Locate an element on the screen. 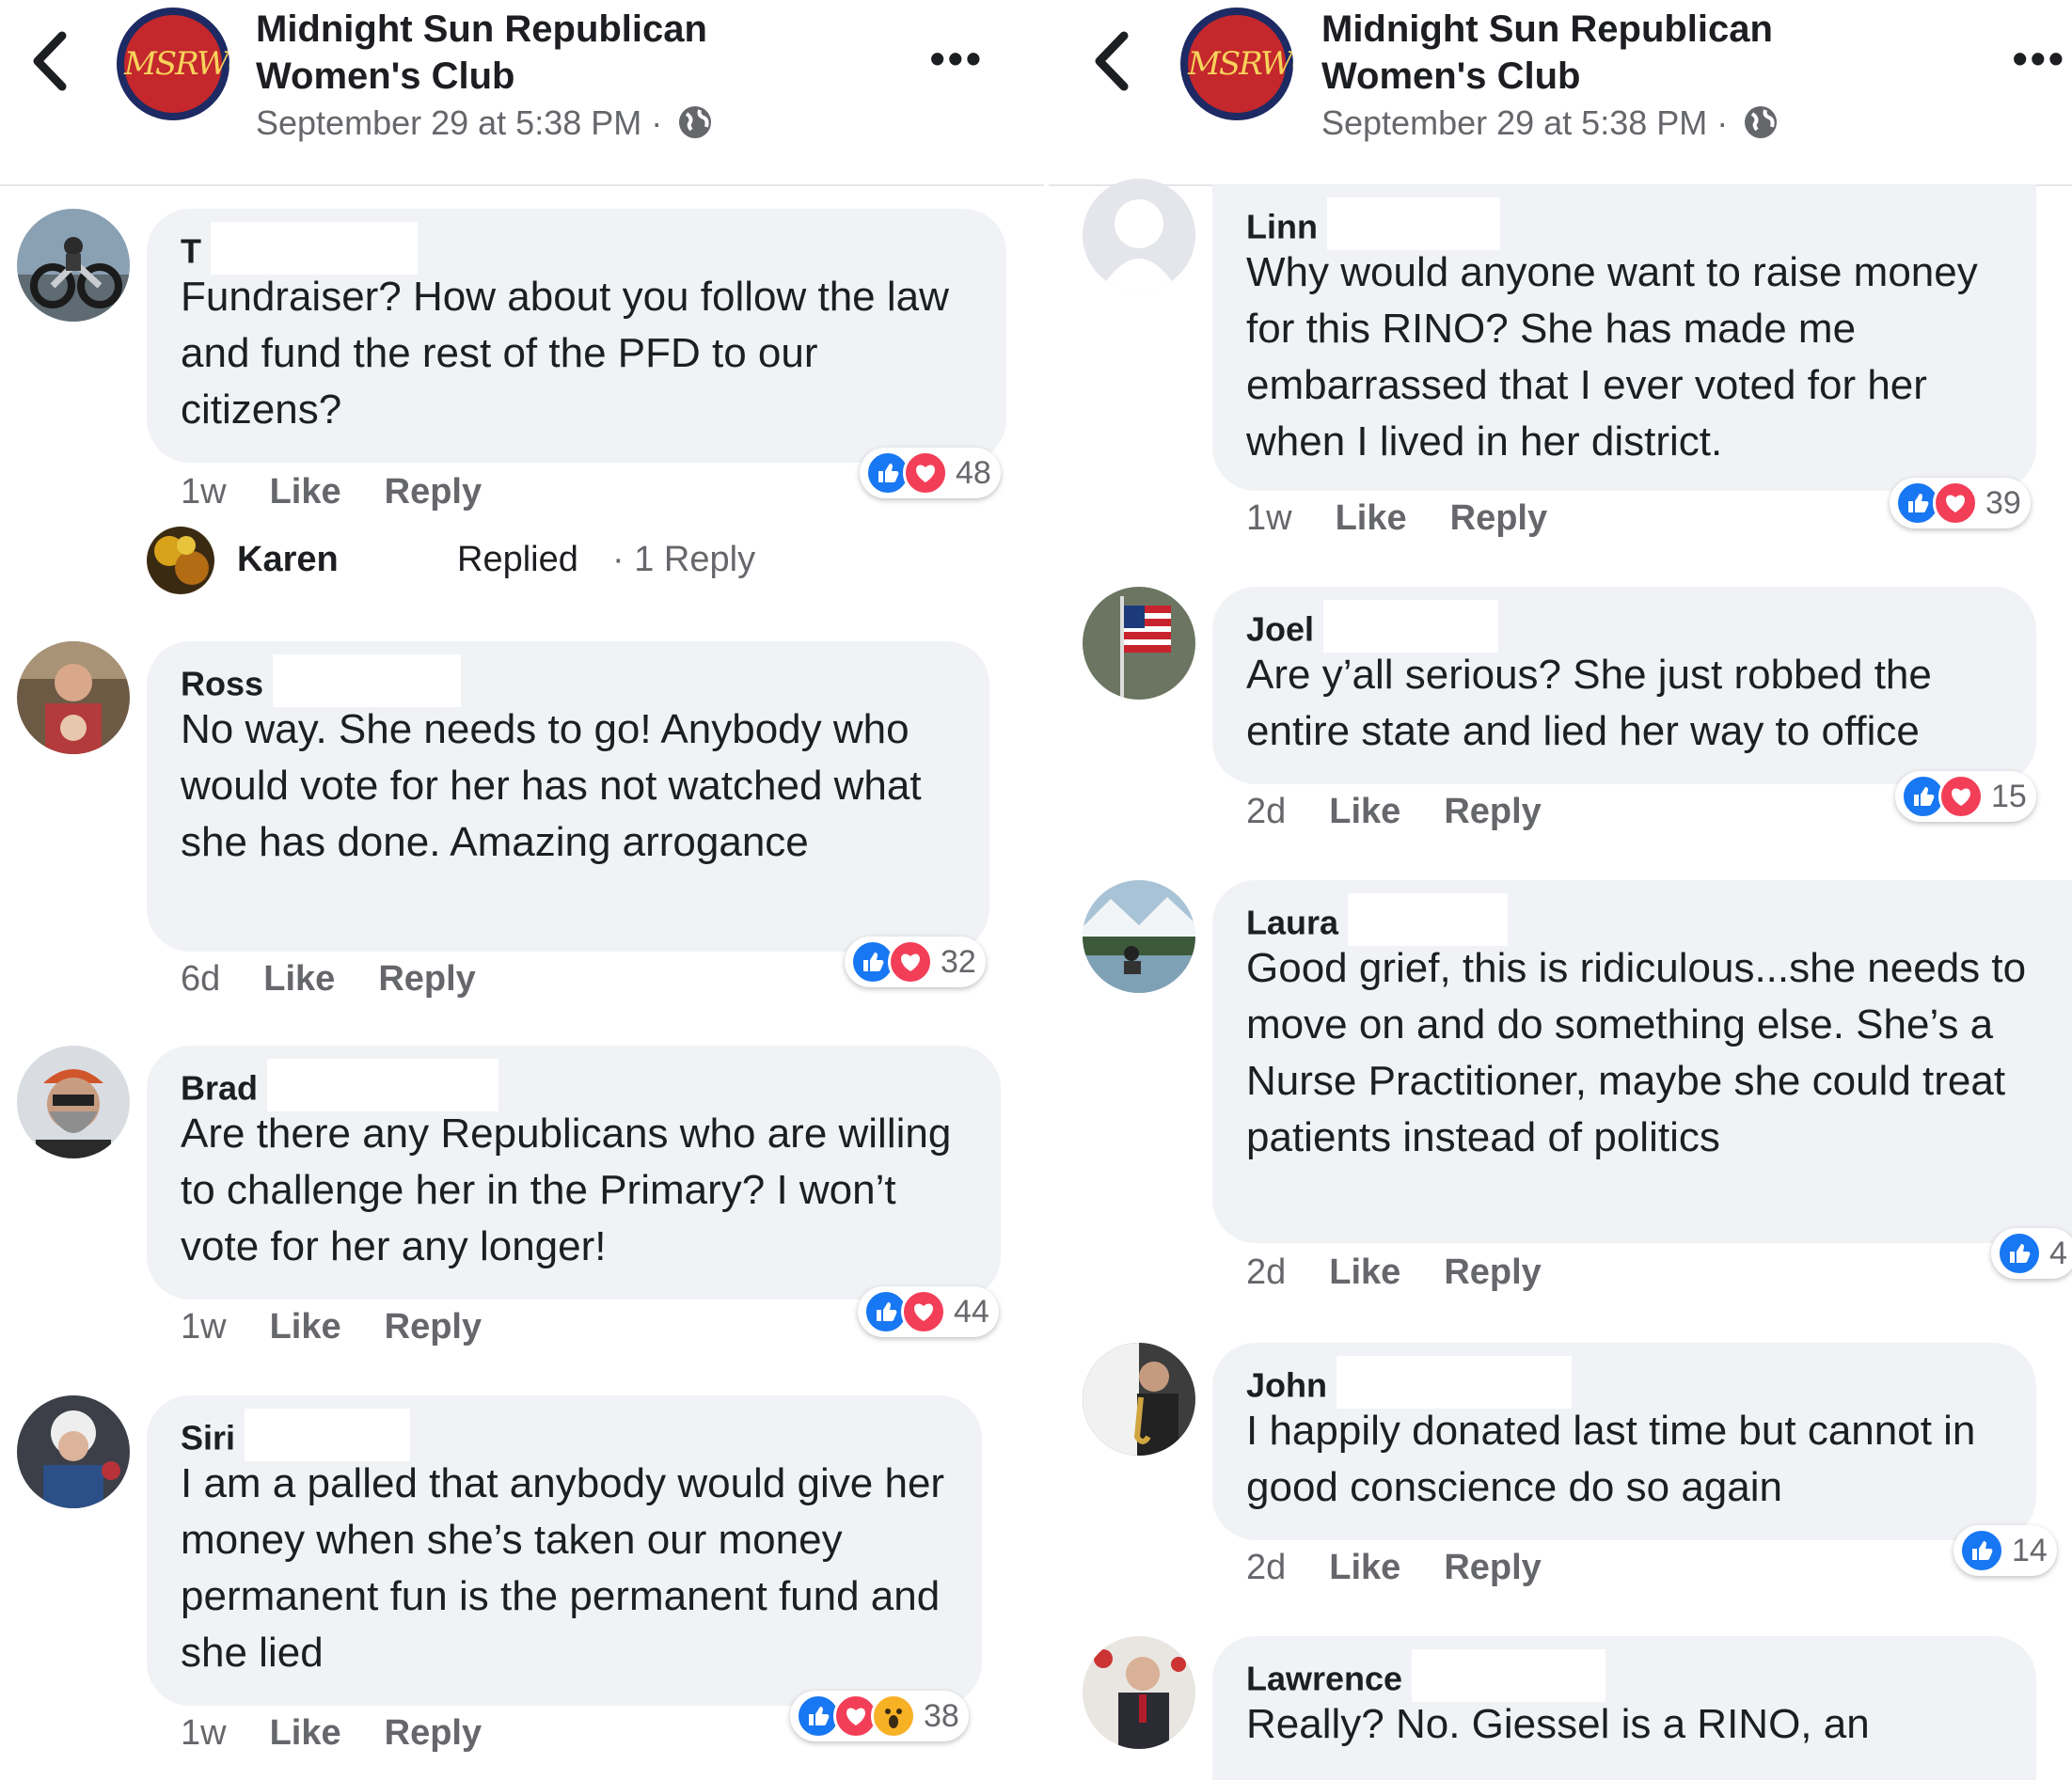  reactions-summary: 44 is located at coordinates (928, 1311).